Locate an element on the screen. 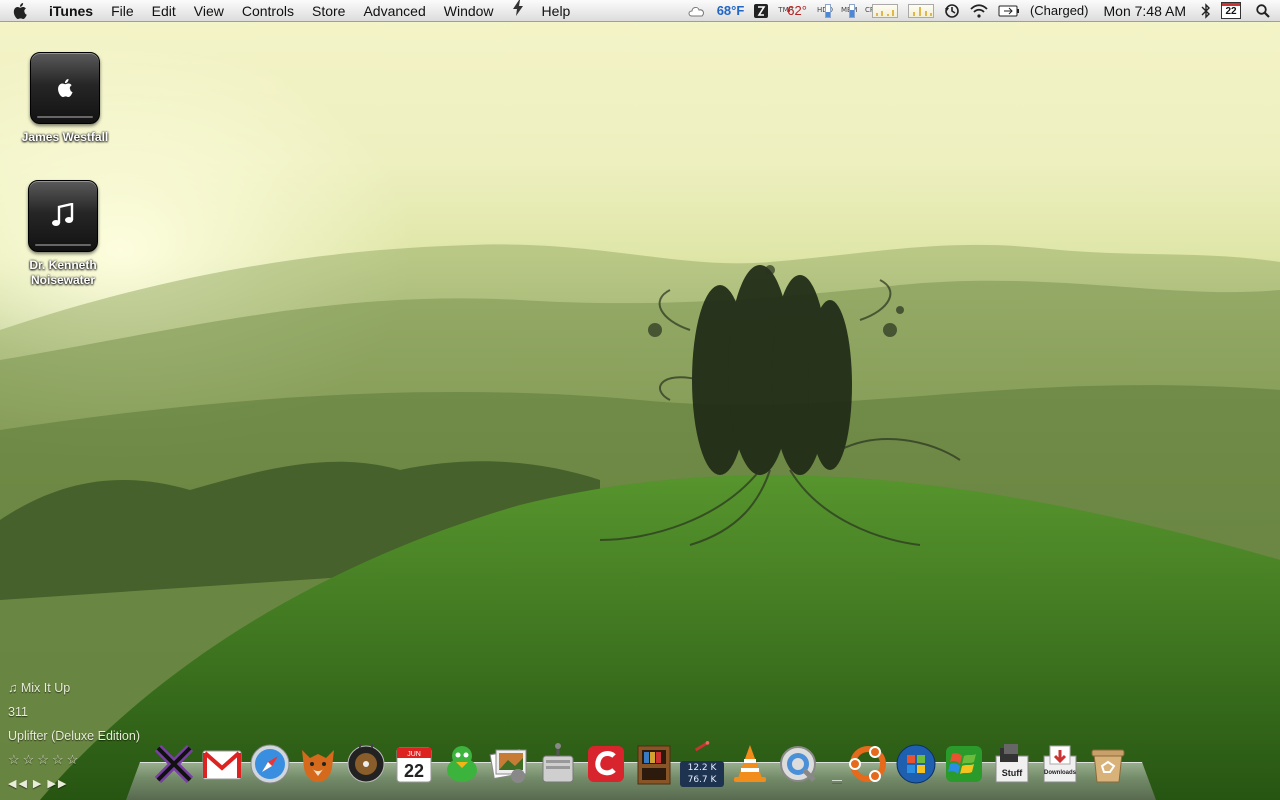 The width and height of the screenshot is (1280, 800). ubuntu-icon is located at coordinates (868, 764).